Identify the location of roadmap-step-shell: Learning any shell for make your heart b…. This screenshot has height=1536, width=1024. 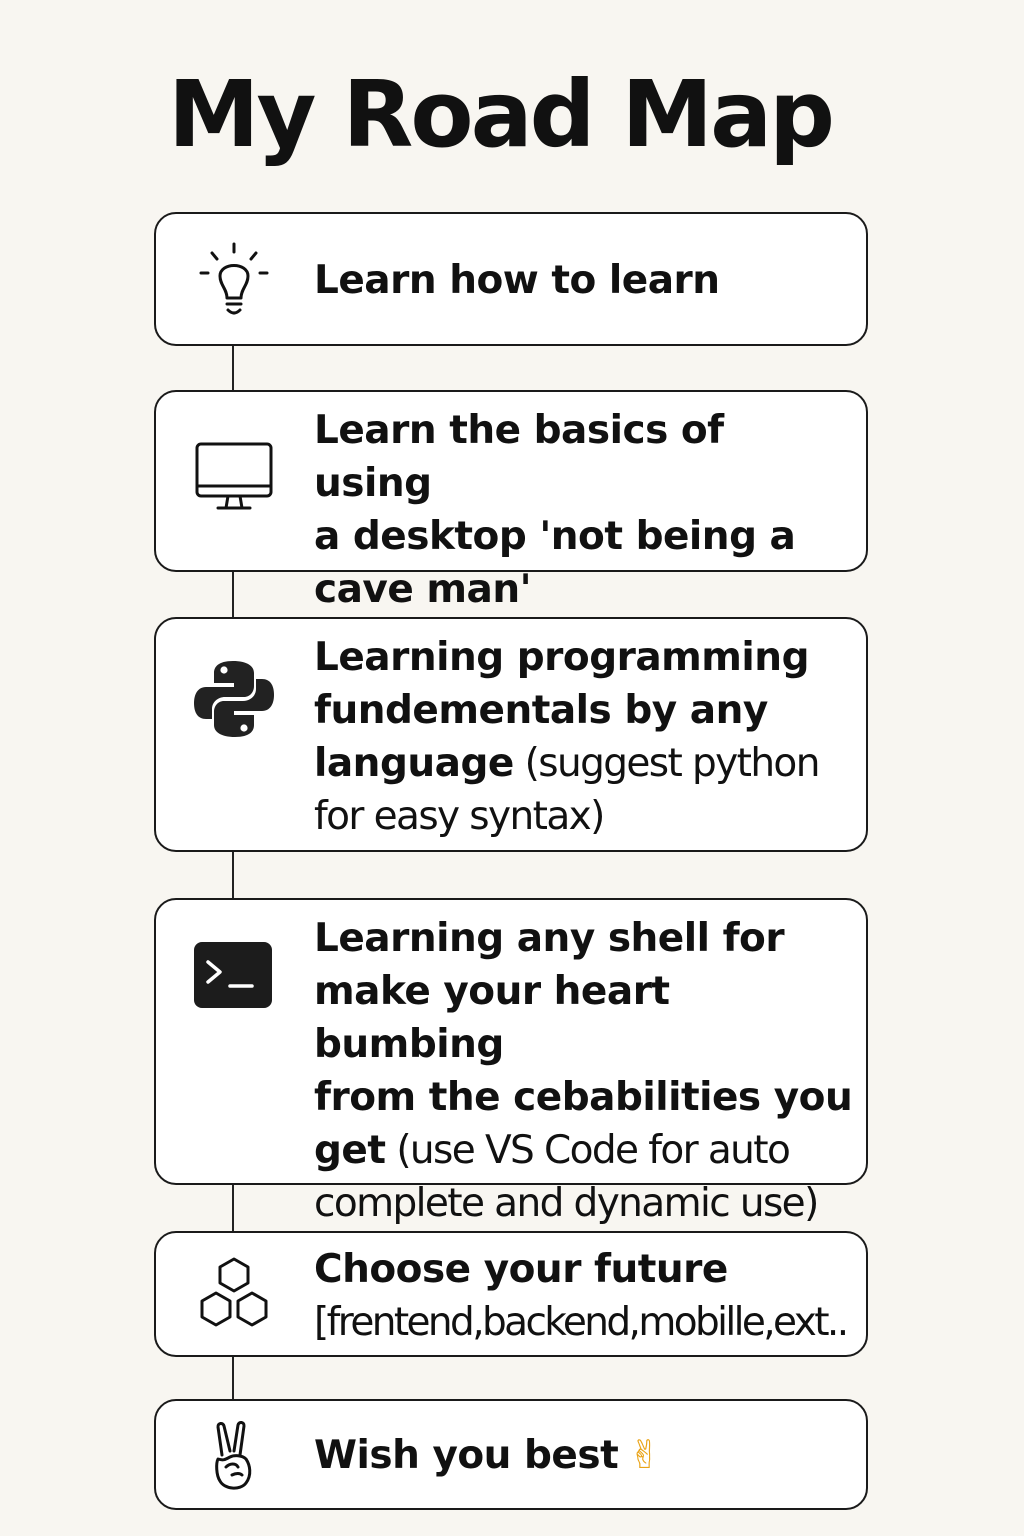
(511, 1062).